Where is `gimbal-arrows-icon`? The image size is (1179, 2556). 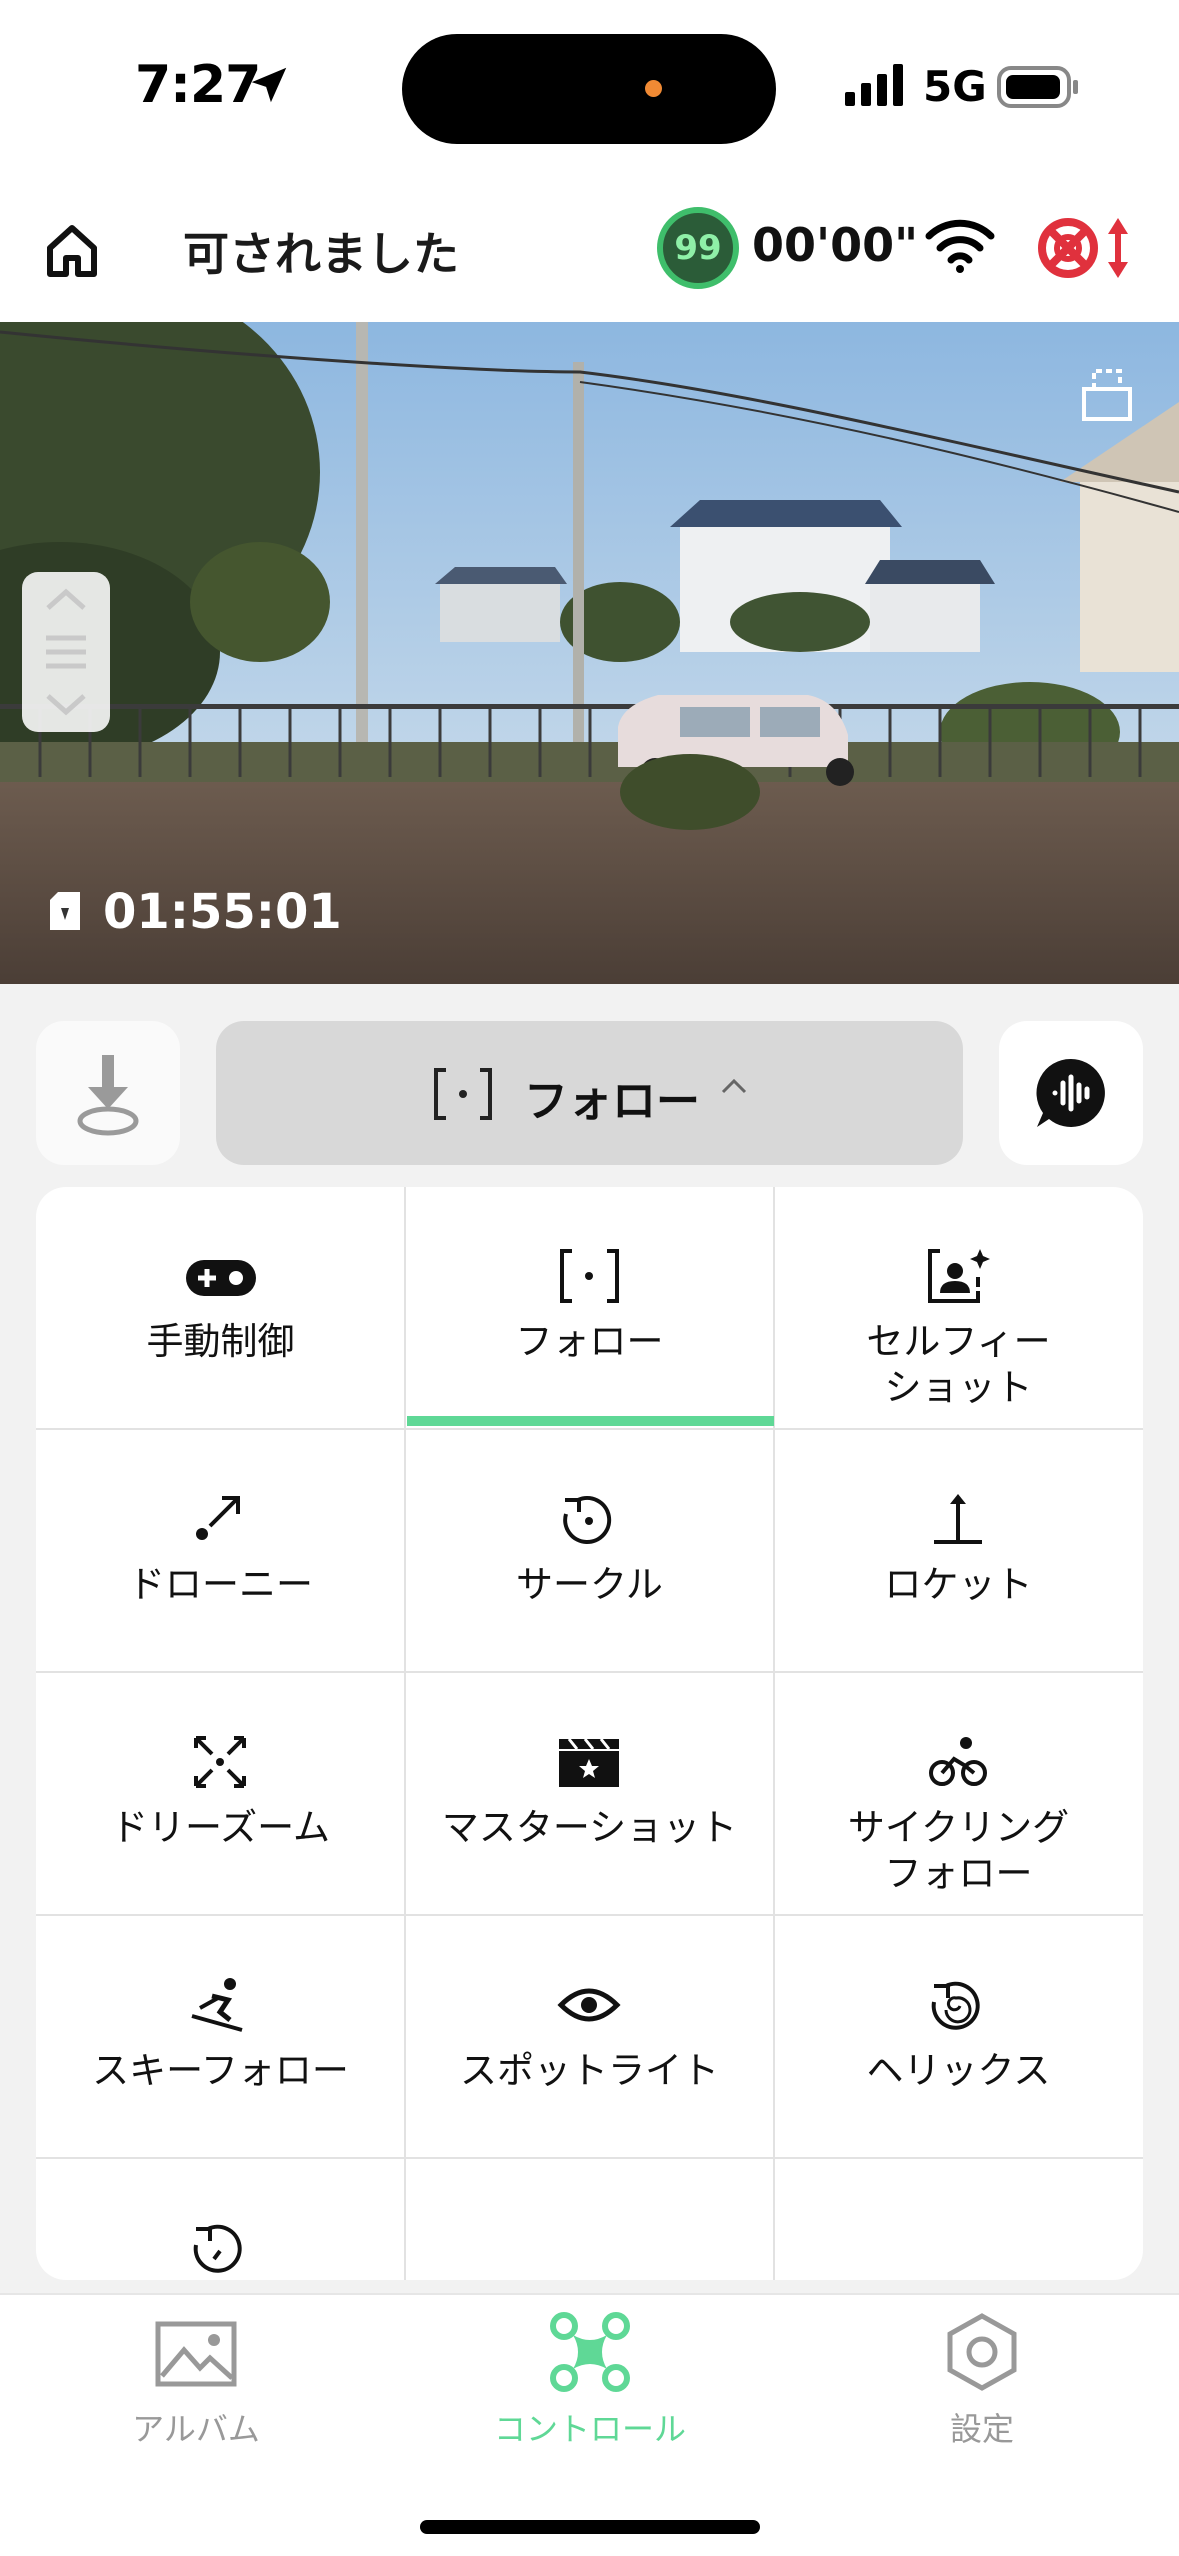 gimbal-arrows-icon is located at coordinates (66, 652).